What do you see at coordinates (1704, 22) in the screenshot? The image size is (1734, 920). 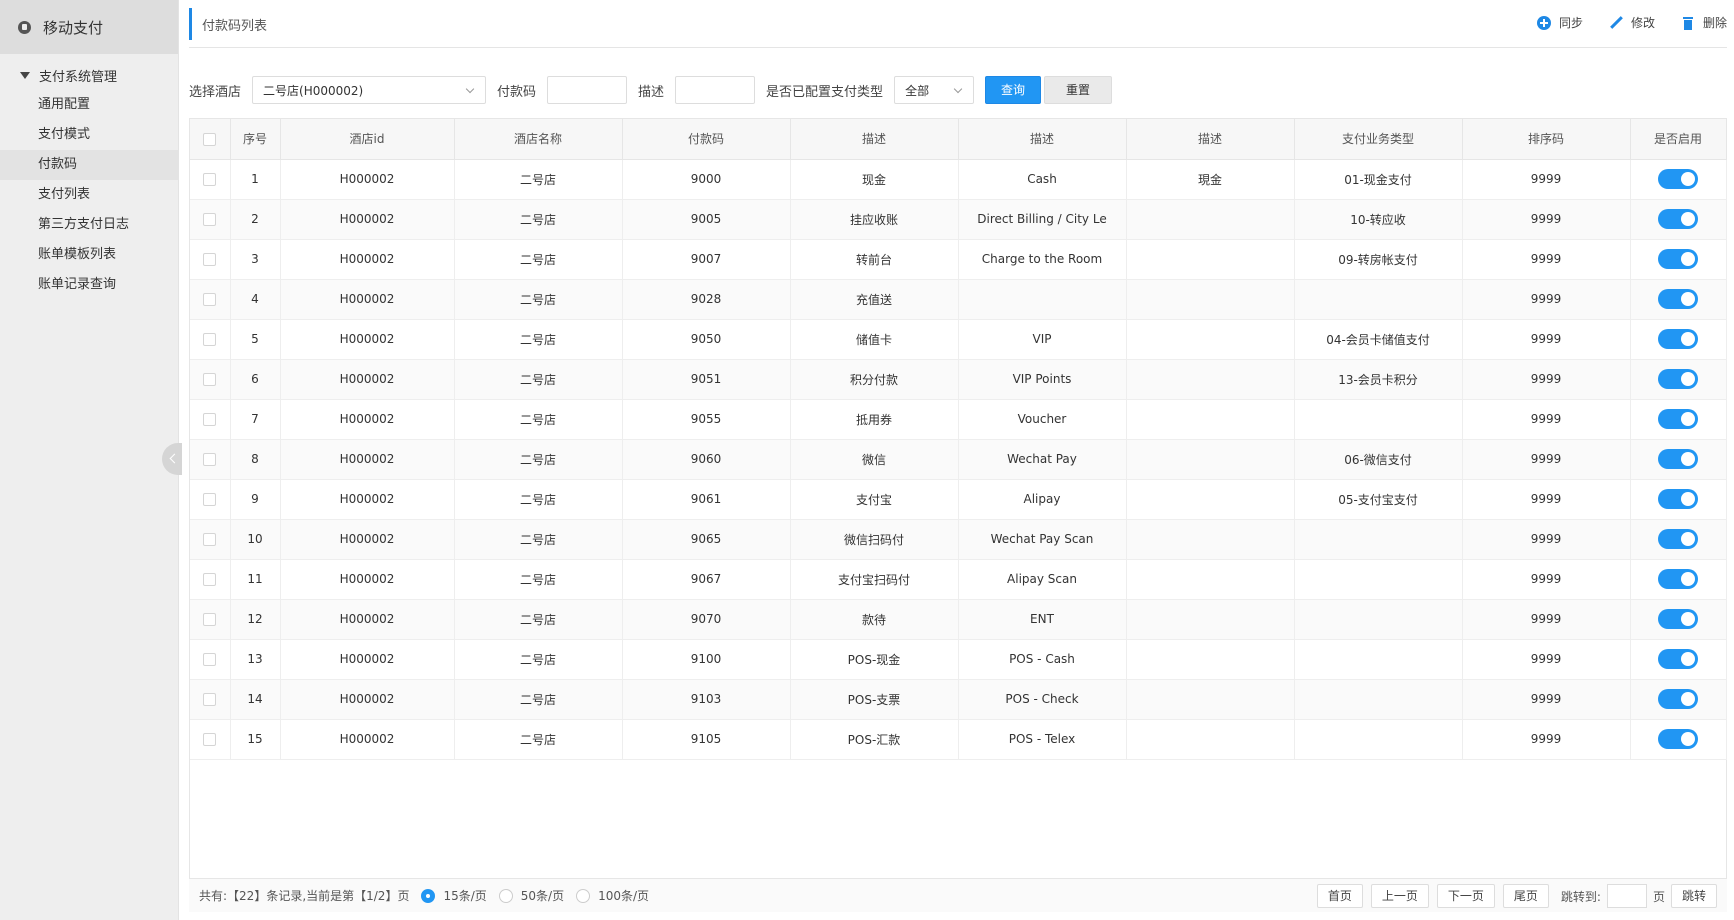 I see `delete-button: 删除` at bounding box center [1704, 22].